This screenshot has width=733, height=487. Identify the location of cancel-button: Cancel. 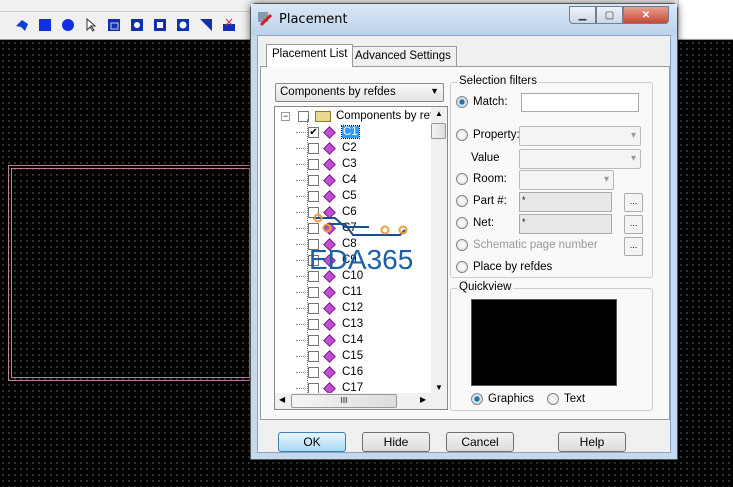
(480, 442).